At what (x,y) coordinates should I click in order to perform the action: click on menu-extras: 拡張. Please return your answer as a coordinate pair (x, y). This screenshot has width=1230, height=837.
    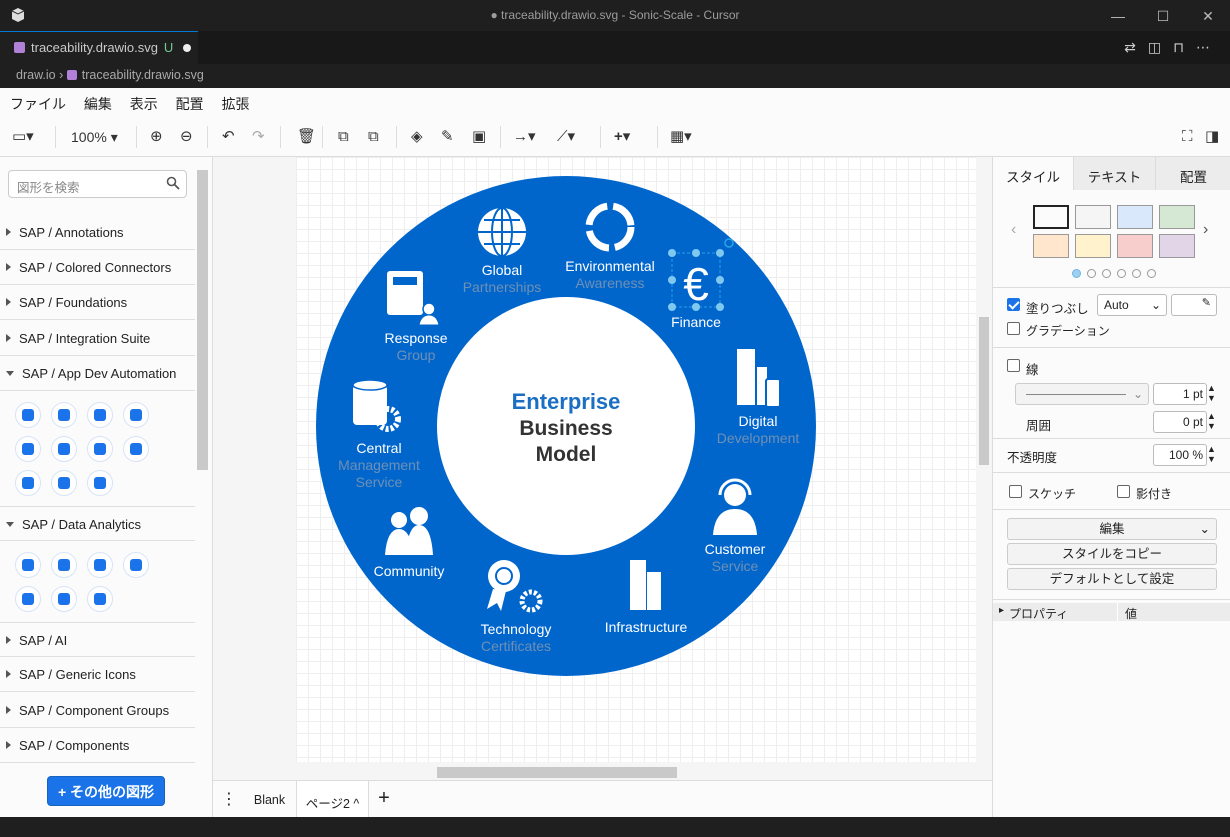
    Looking at the image, I should click on (236, 104).